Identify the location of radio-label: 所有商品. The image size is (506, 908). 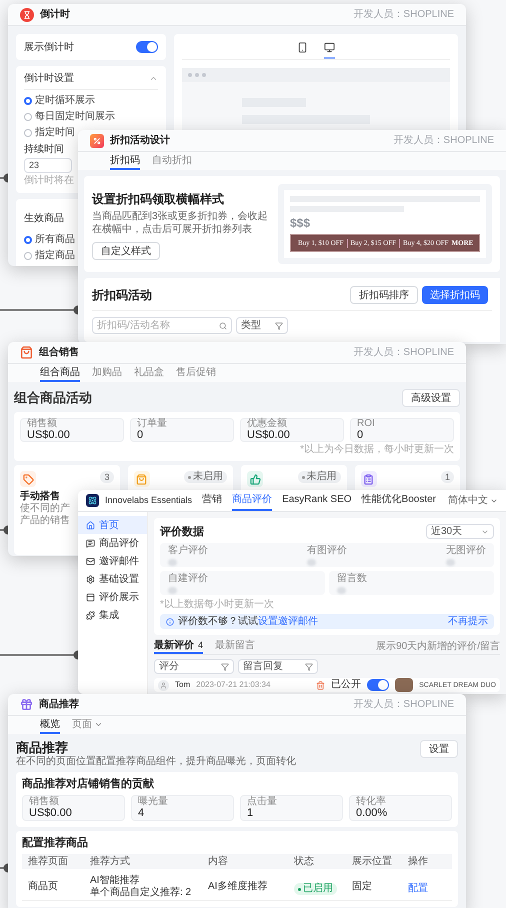
(55, 240).